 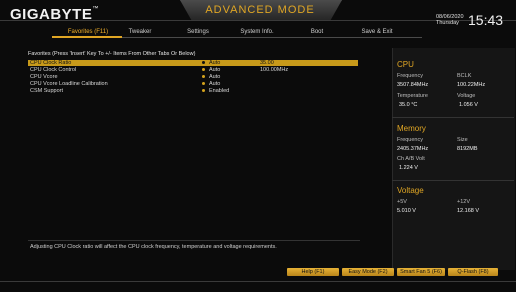 What do you see at coordinates (410, 190) in the screenshot?
I see `voltage-title: Voltage` at bounding box center [410, 190].